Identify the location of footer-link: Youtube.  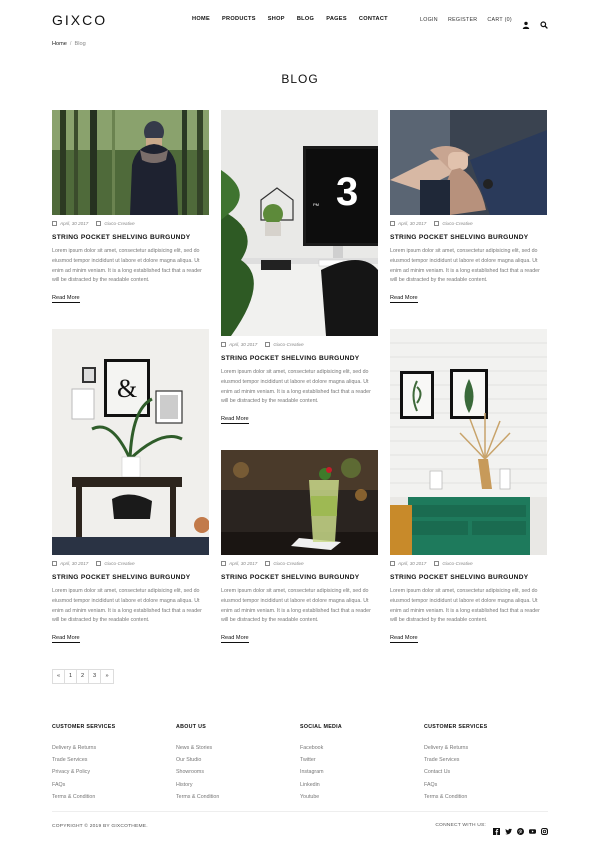
(360, 797).